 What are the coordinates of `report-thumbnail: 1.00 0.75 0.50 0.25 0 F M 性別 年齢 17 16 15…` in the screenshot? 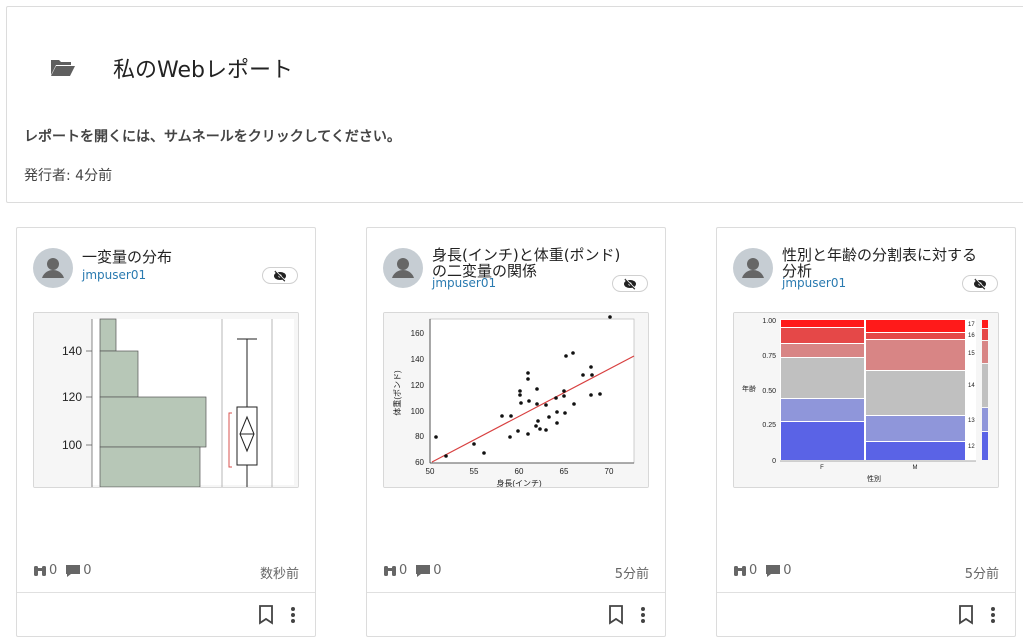 It's located at (866, 400).